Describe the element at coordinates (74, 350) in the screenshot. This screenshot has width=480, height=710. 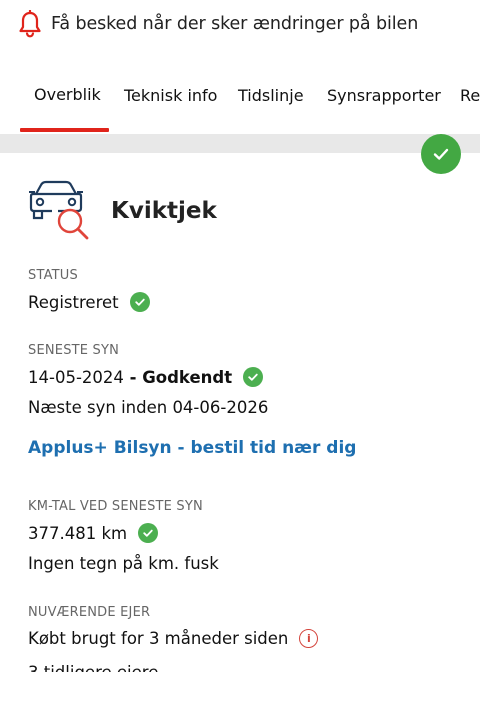
I see `last-inspection-label: SENESTE SYN` at that location.